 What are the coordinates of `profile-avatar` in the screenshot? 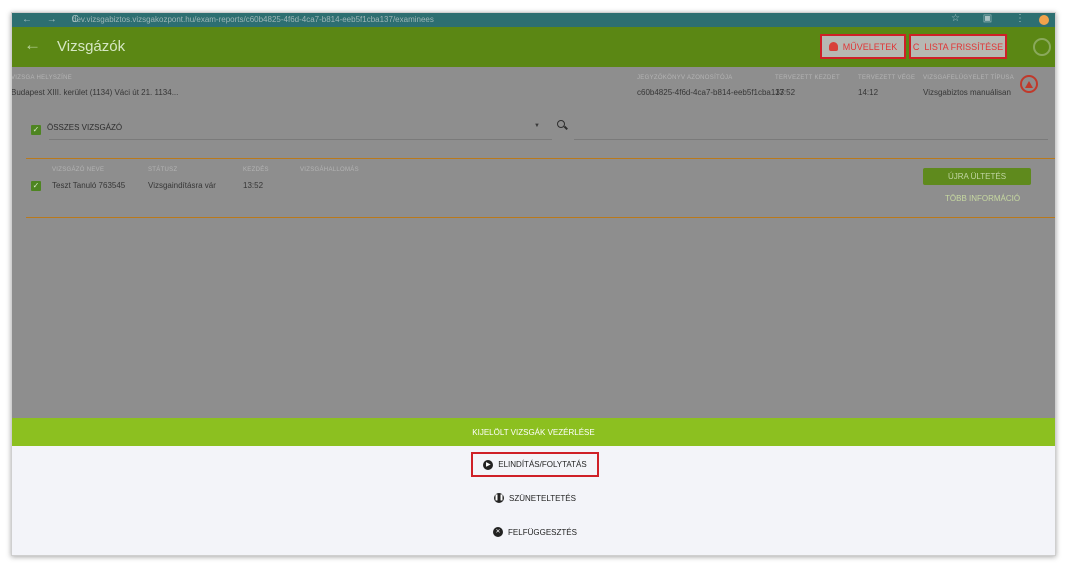 It's located at (1044, 20).